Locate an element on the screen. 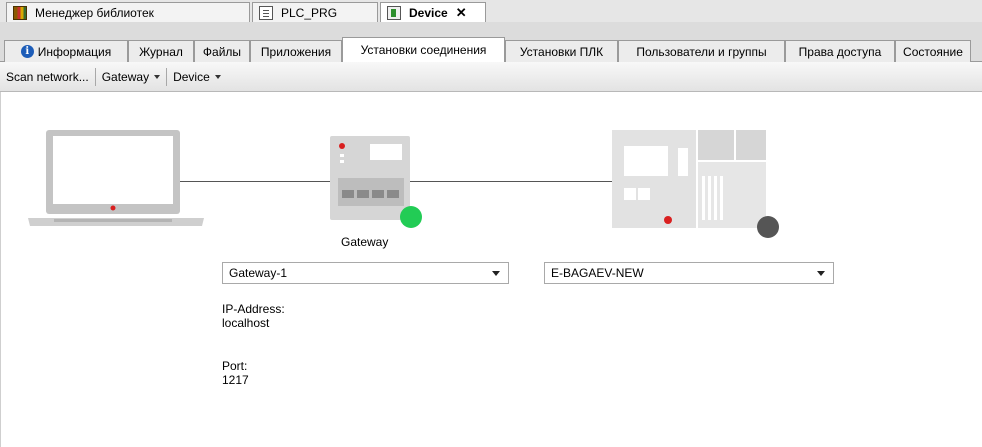 The height and width of the screenshot is (447, 982). gateway-select: Gateway-1 is located at coordinates (365, 273).